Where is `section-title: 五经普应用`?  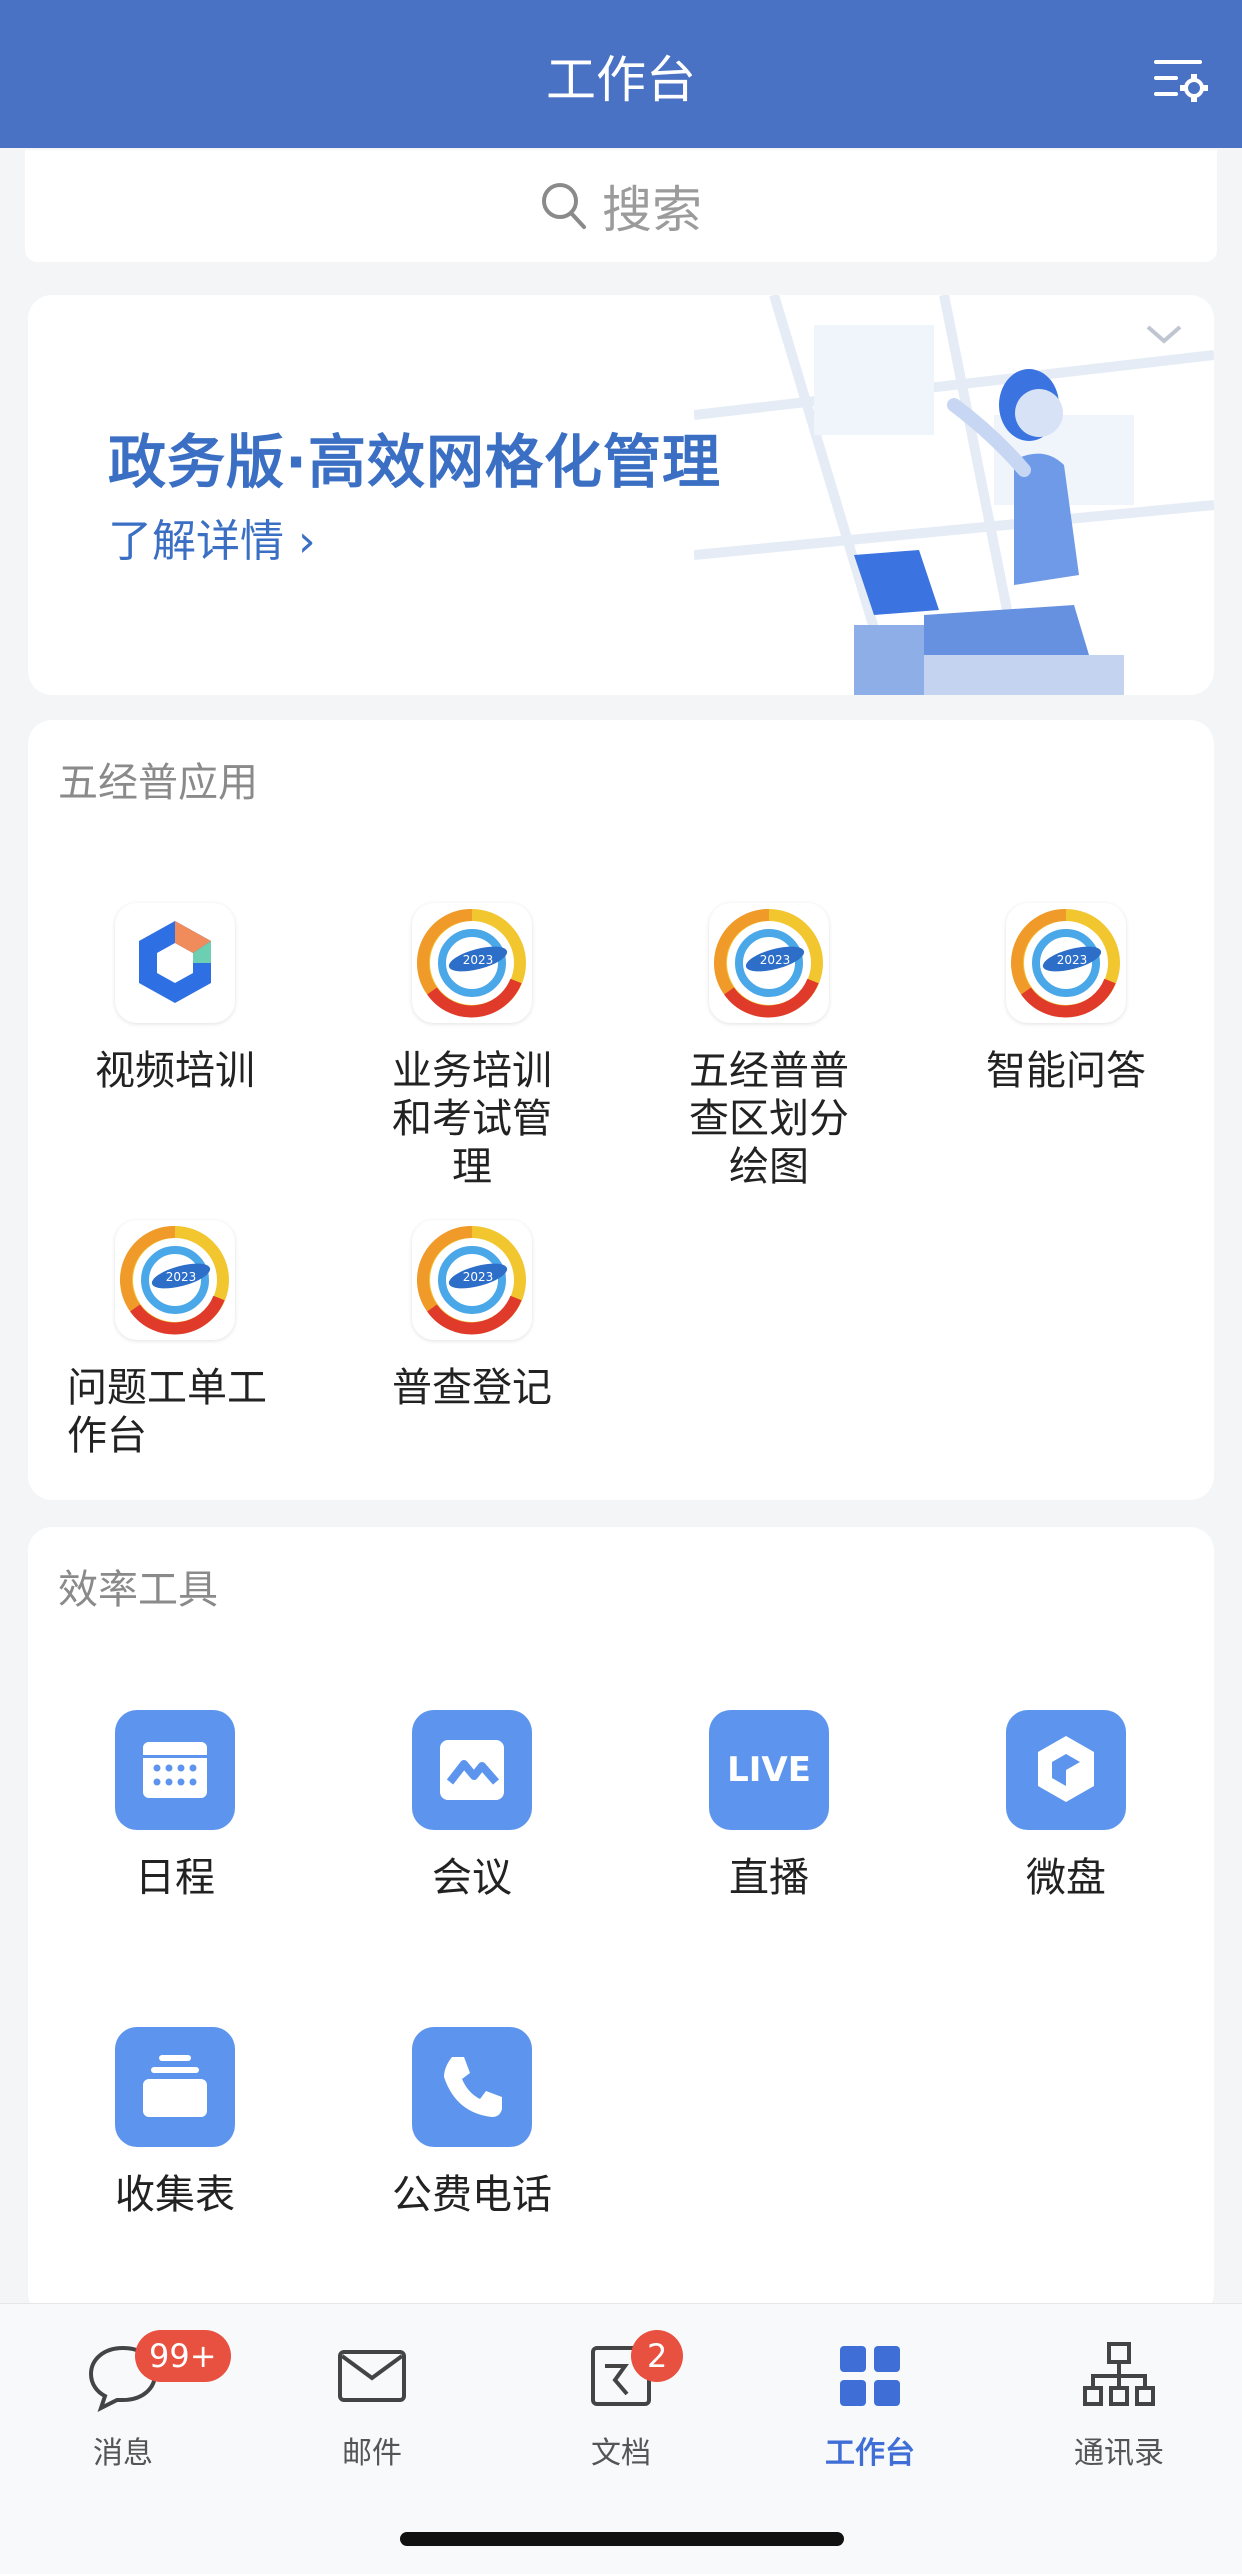 section-title: 五经普应用 is located at coordinates (158, 783).